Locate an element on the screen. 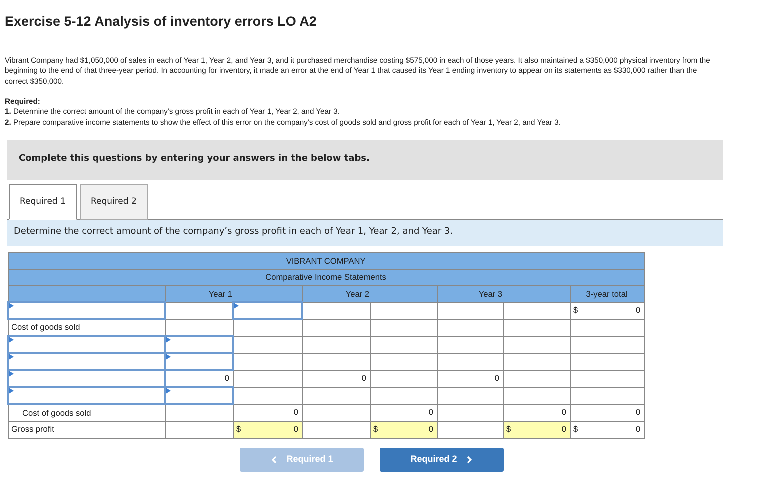  chevron-right-icon is located at coordinates (470, 460).